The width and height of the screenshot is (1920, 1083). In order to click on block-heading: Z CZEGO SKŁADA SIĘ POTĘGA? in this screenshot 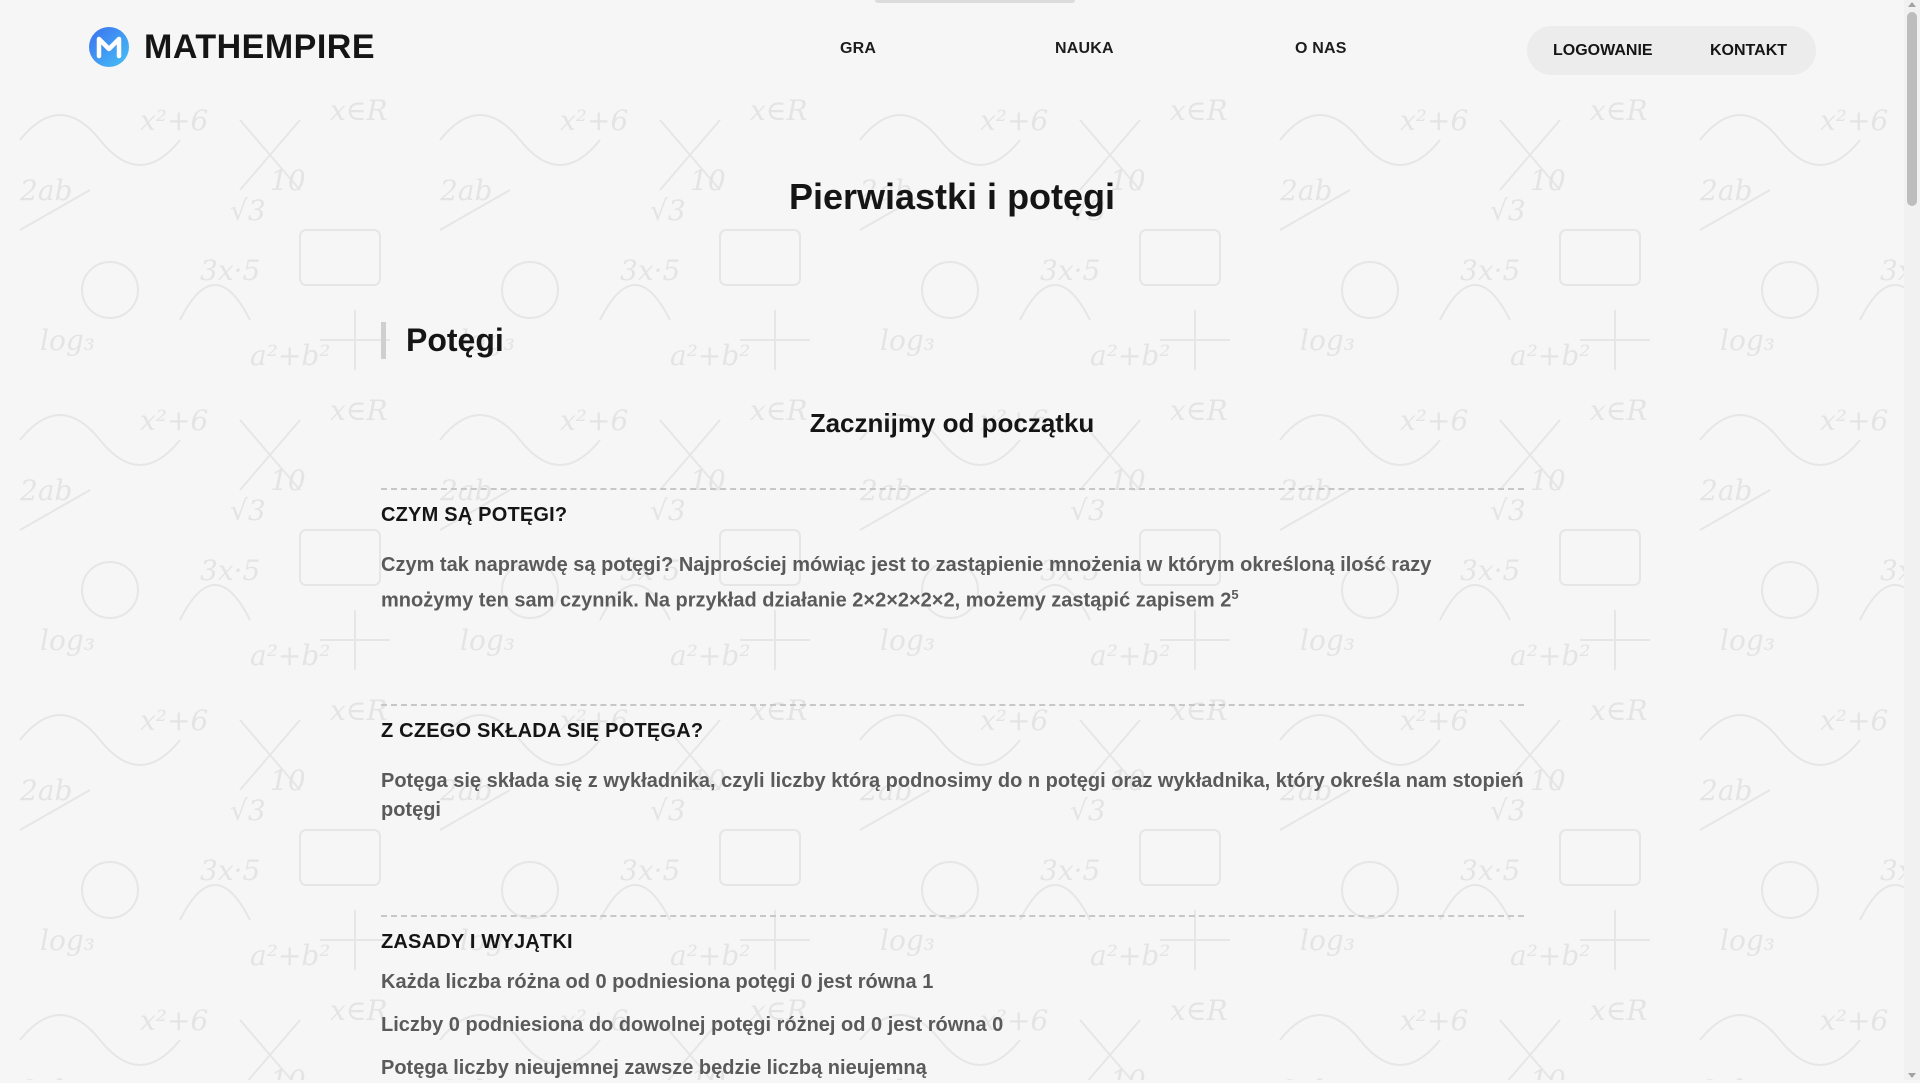, I will do `click(542, 731)`.